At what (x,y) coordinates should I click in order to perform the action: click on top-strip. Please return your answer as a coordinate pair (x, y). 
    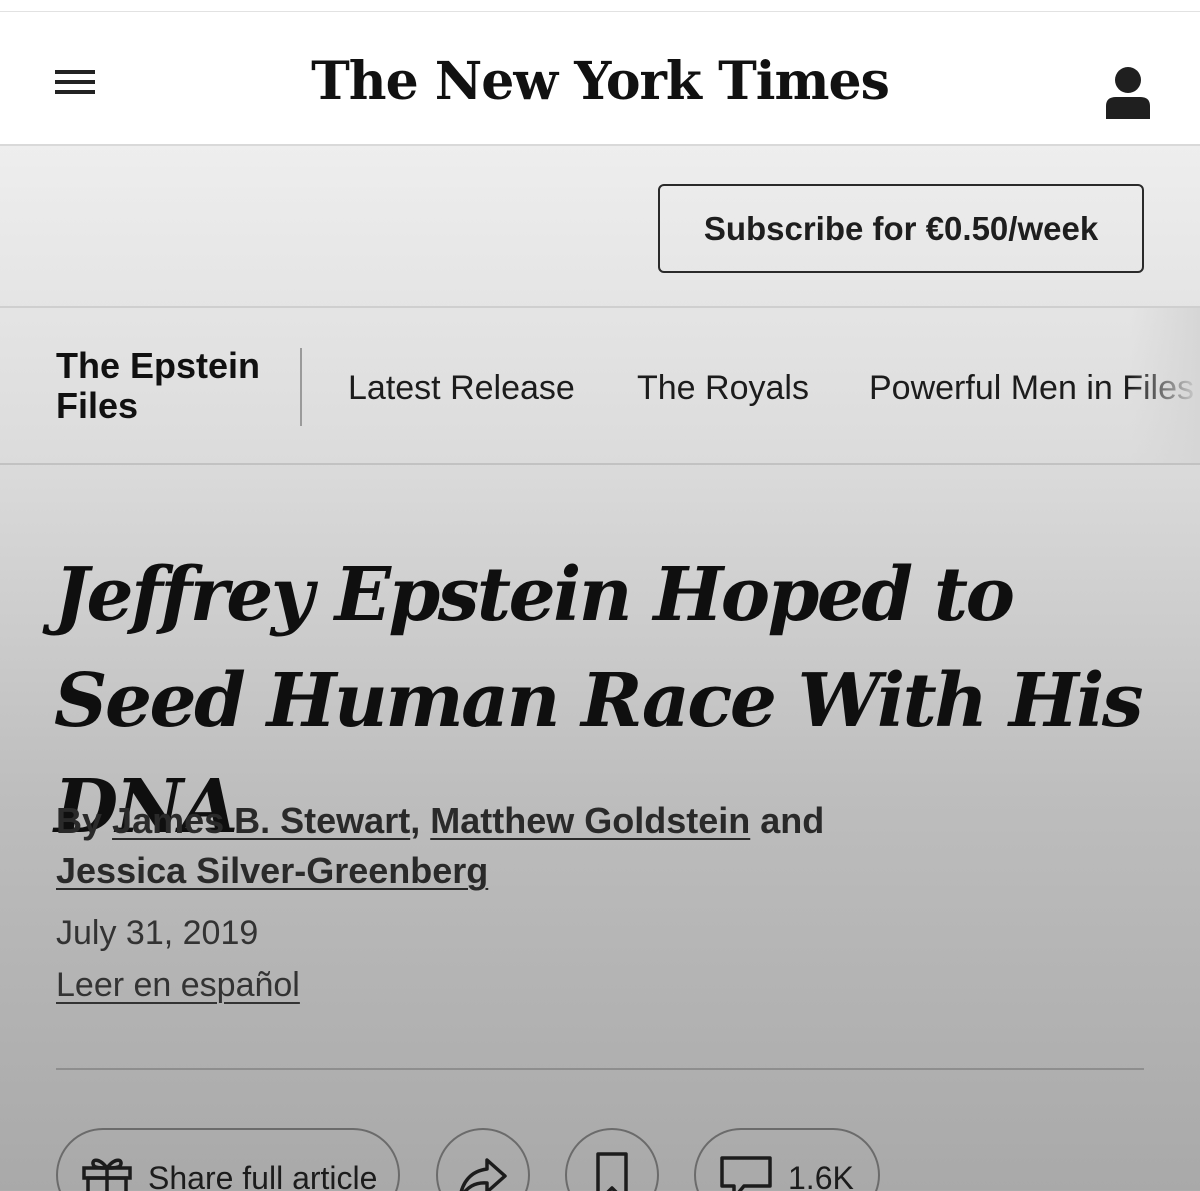
    Looking at the image, I should click on (600, 6).